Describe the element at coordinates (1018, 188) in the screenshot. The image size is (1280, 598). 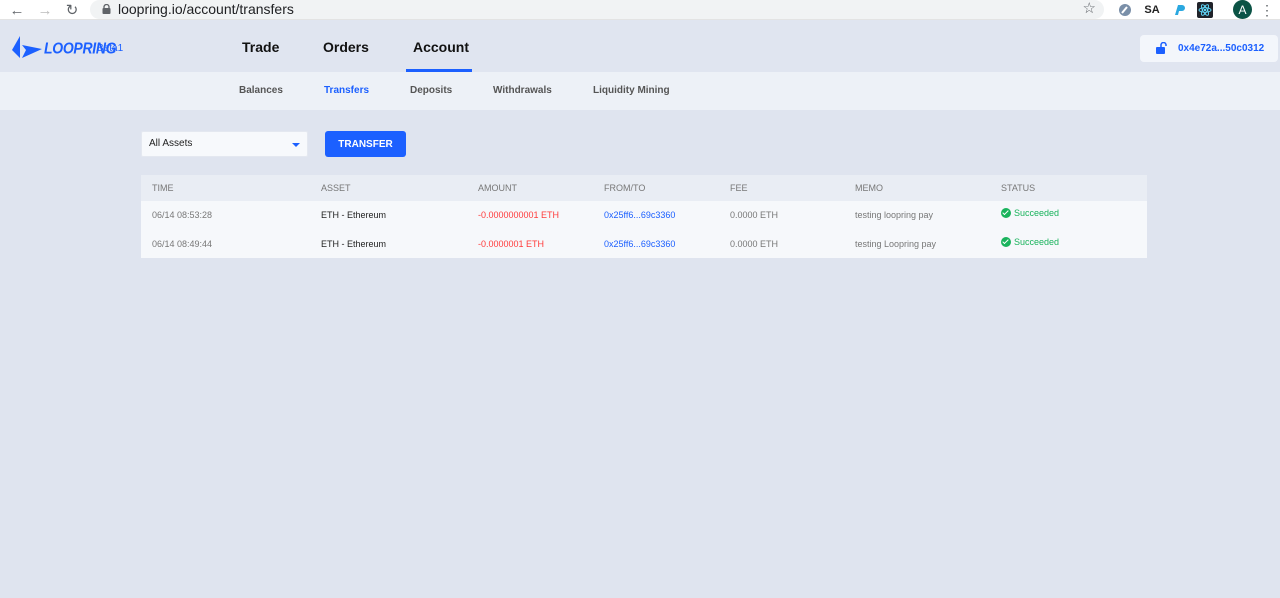
I see `column-header-status: STATUS` at that location.